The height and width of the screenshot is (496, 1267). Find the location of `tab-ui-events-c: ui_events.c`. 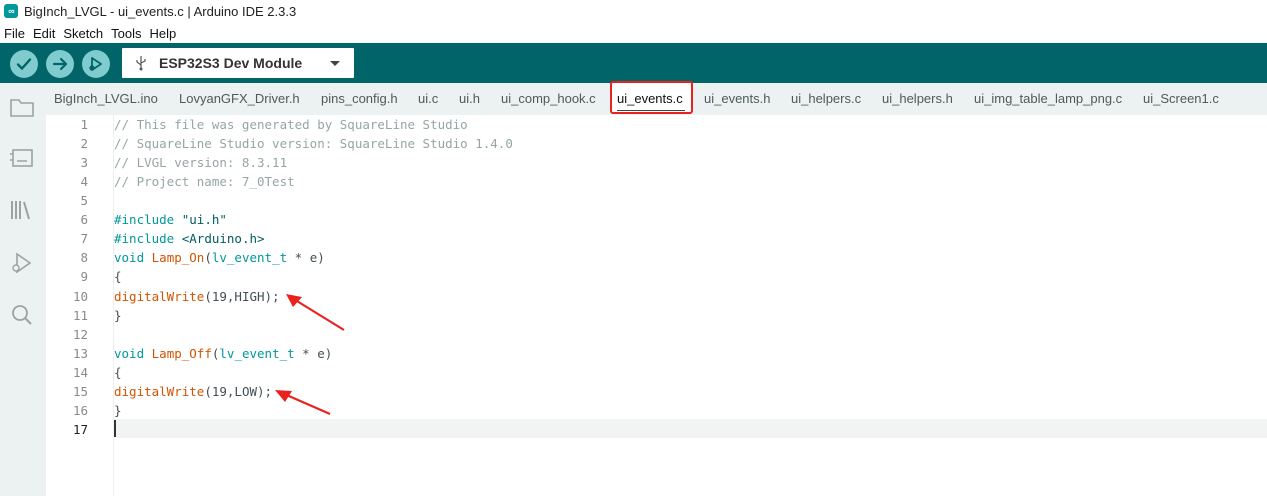

tab-ui-events-c: ui_events.c is located at coordinates (650, 98).